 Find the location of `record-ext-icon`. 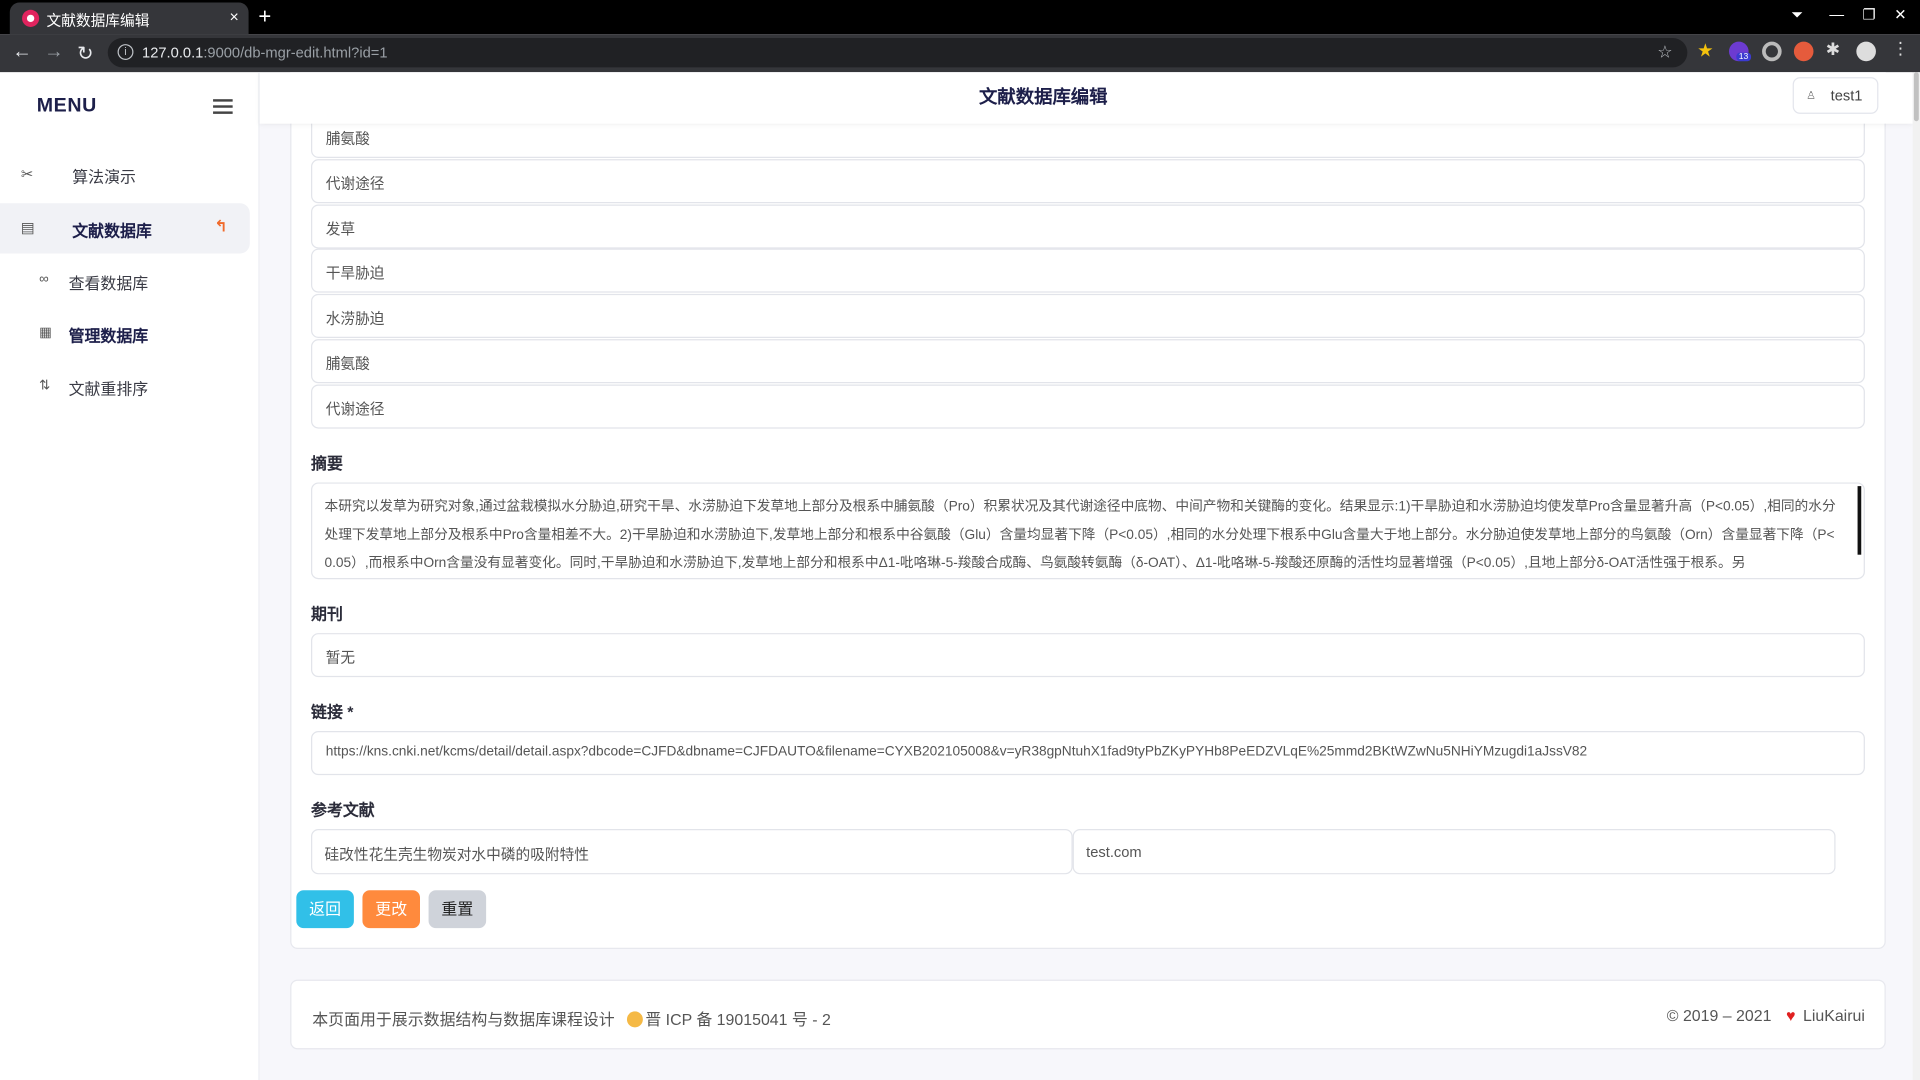

record-ext-icon is located at coordinates (1772, 51).